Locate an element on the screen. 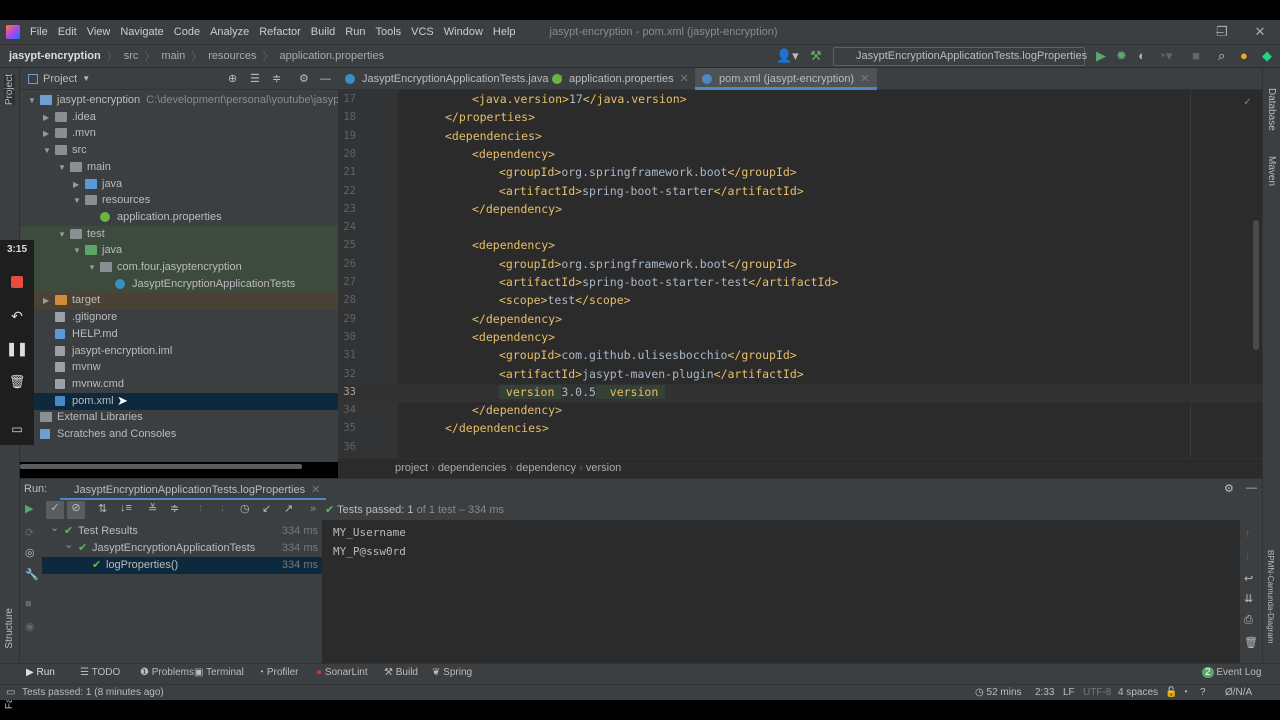  run-console: MY_Username MY_P@ssw0rd is located at coordinates (781, 591).